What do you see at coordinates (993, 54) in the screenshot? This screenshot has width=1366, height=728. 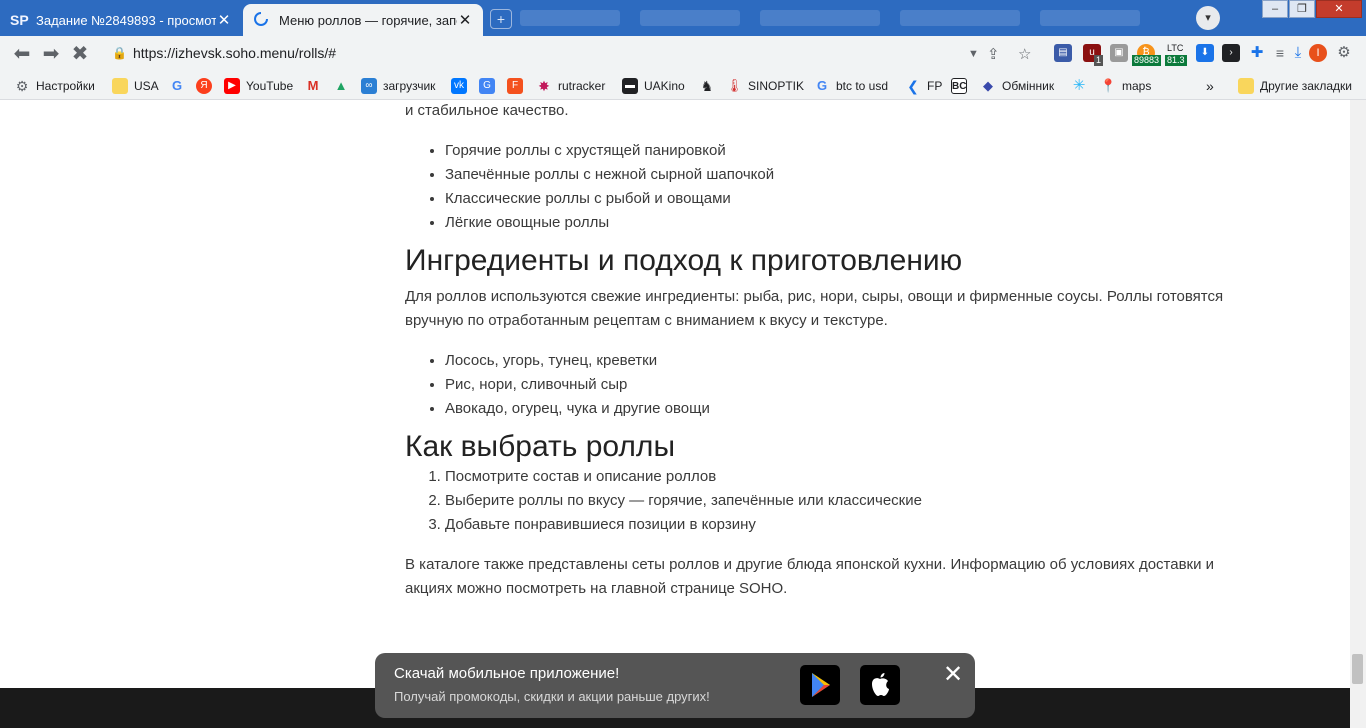 I see `share-icon: ⇪` at bounding box center [993, 54].